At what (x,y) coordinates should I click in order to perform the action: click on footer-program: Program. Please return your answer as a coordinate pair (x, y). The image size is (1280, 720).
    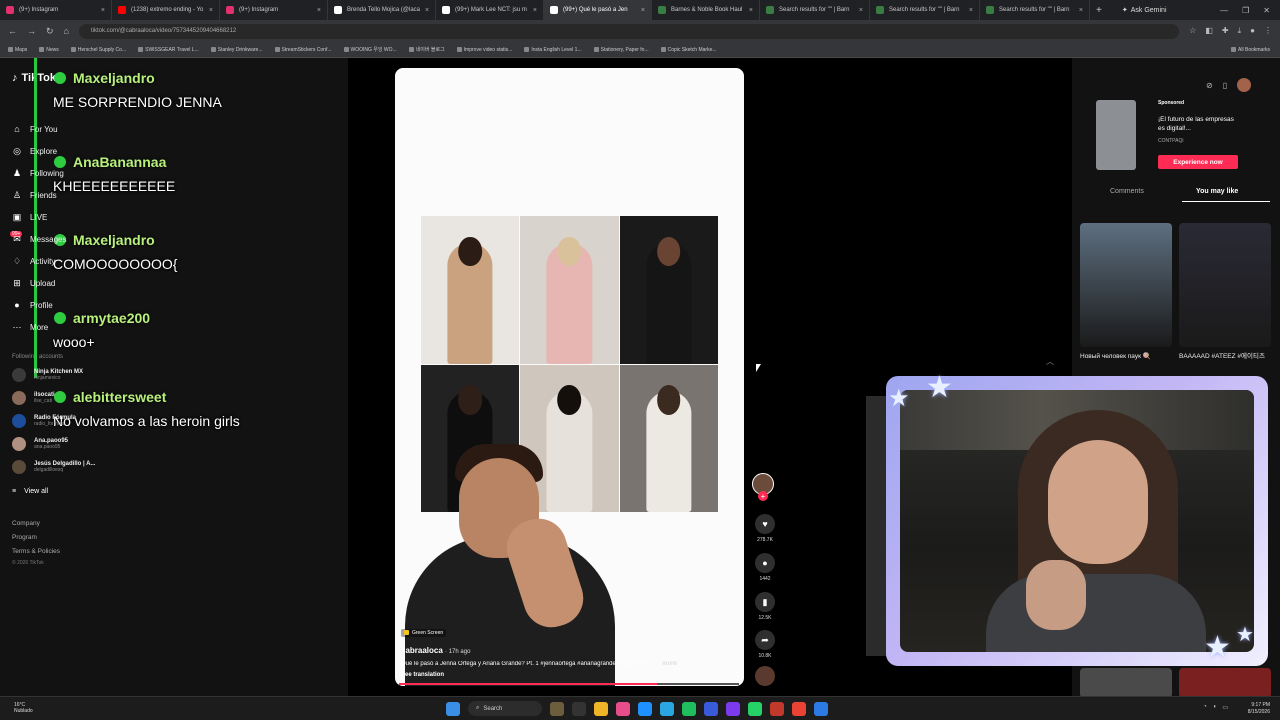
    Looking at the image, I should click on (24, 537).